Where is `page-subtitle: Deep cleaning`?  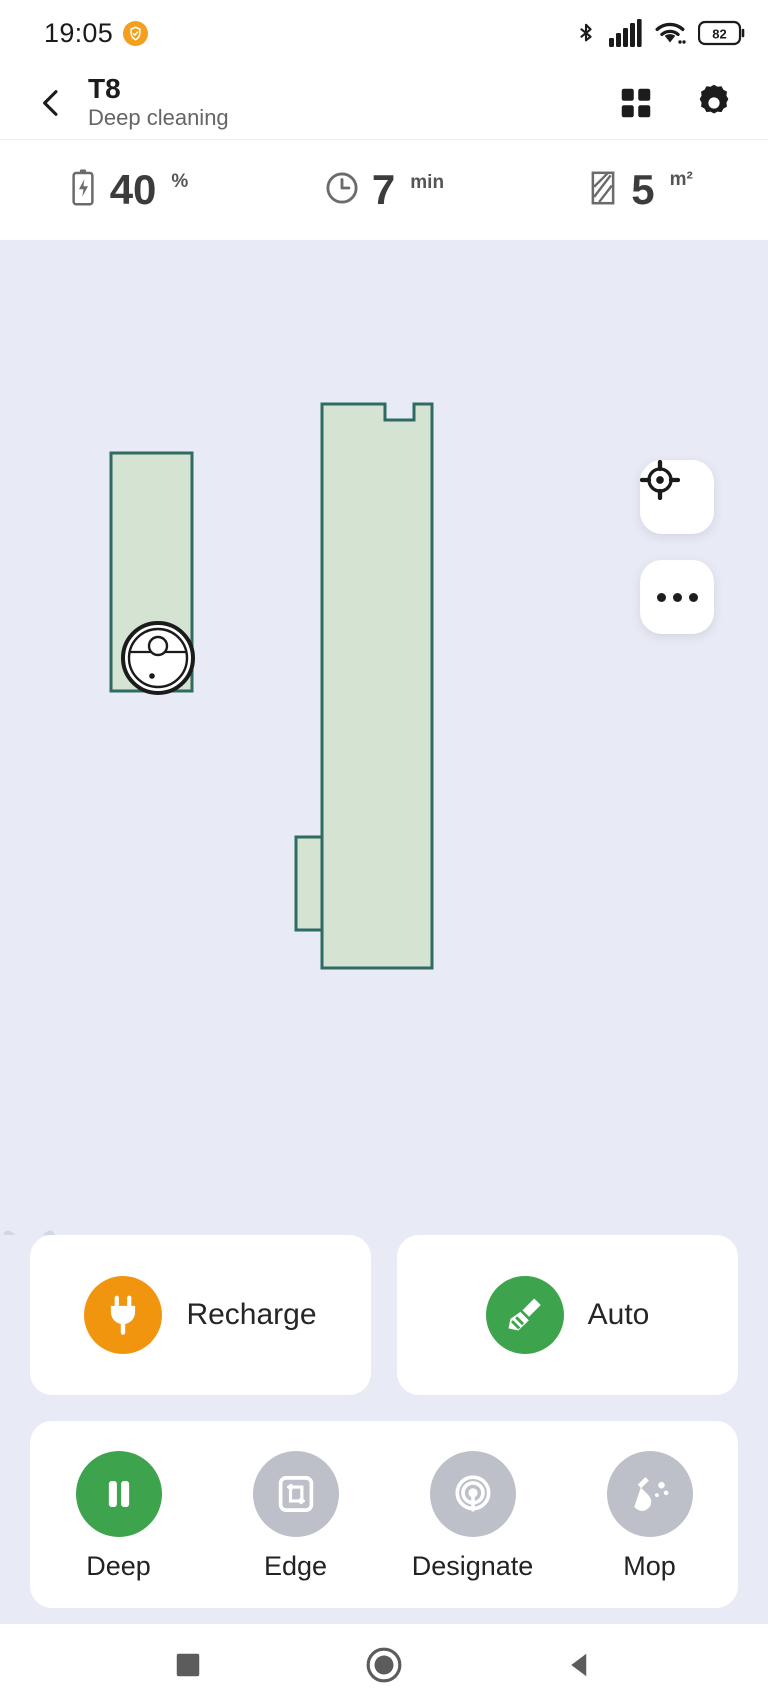 page-subtitle: Deep cleaning is located at coordinates (158, 118).